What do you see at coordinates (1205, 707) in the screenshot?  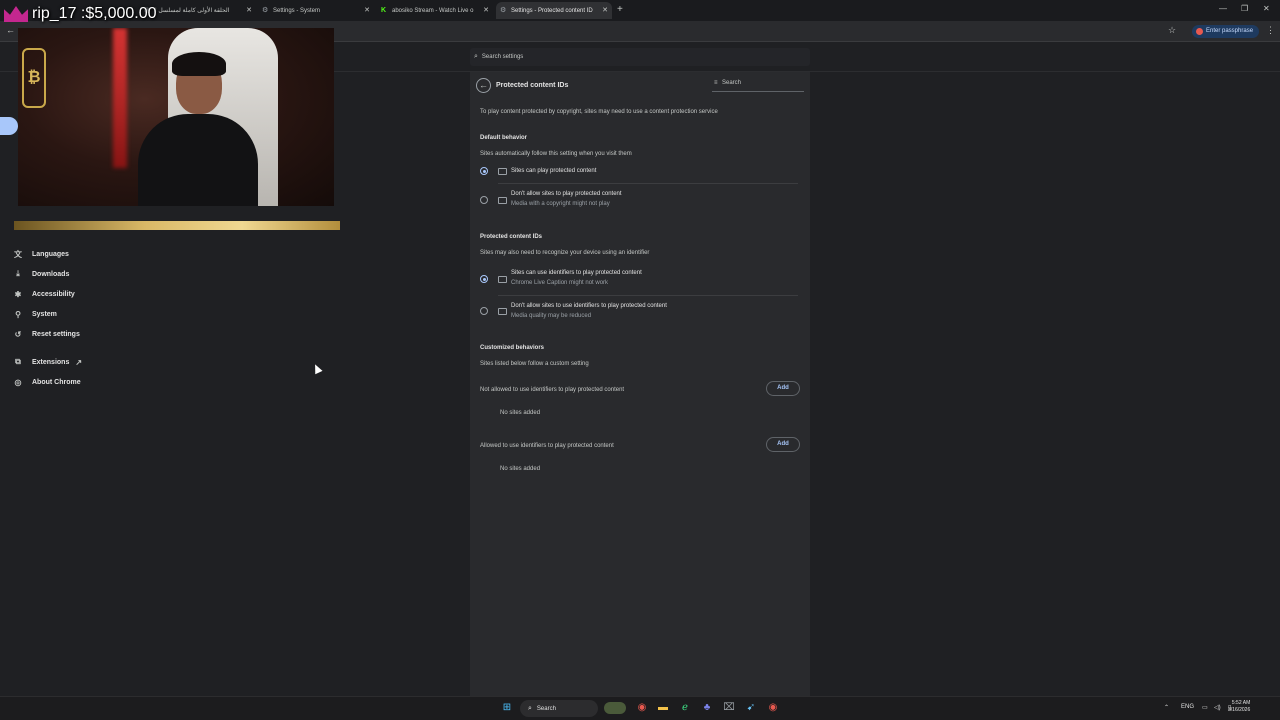 I see `network-icon: ▭` at bounding box center [1205, 707].